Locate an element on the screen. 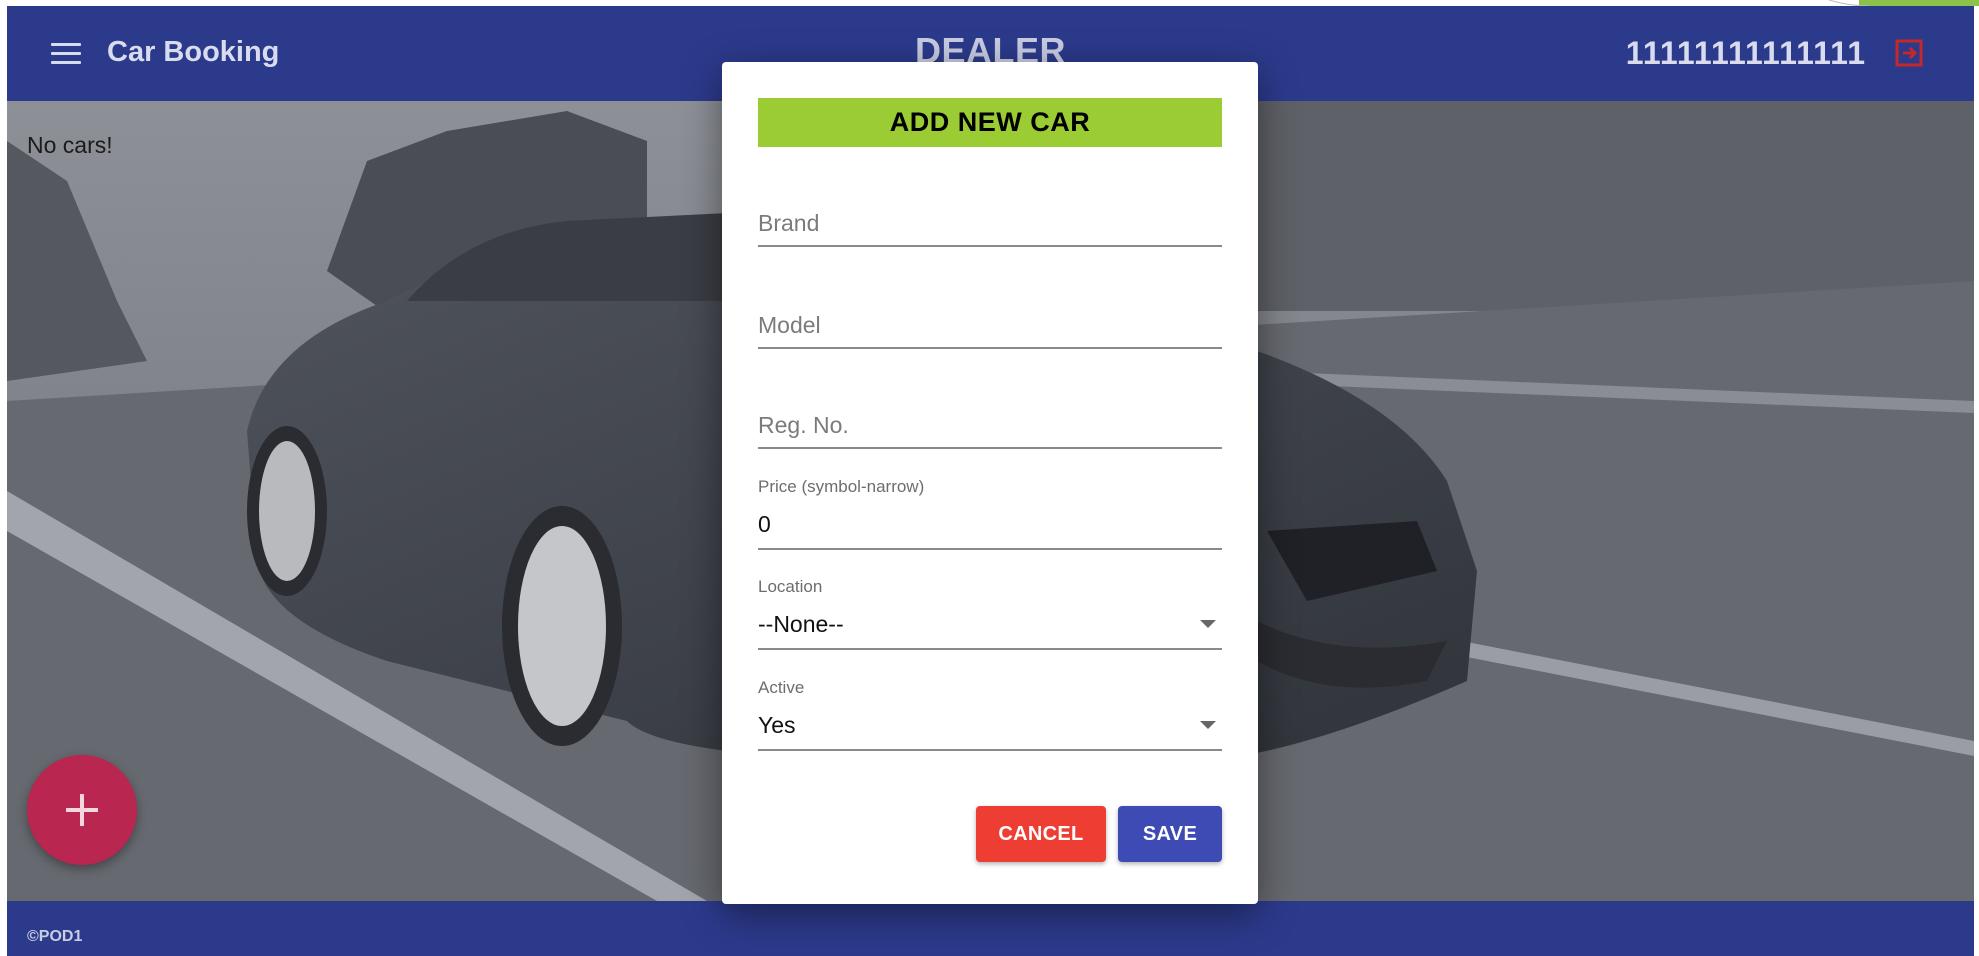 The image size is (1979, 956). save-button: SAVE is located at coordinates (1170, 834).